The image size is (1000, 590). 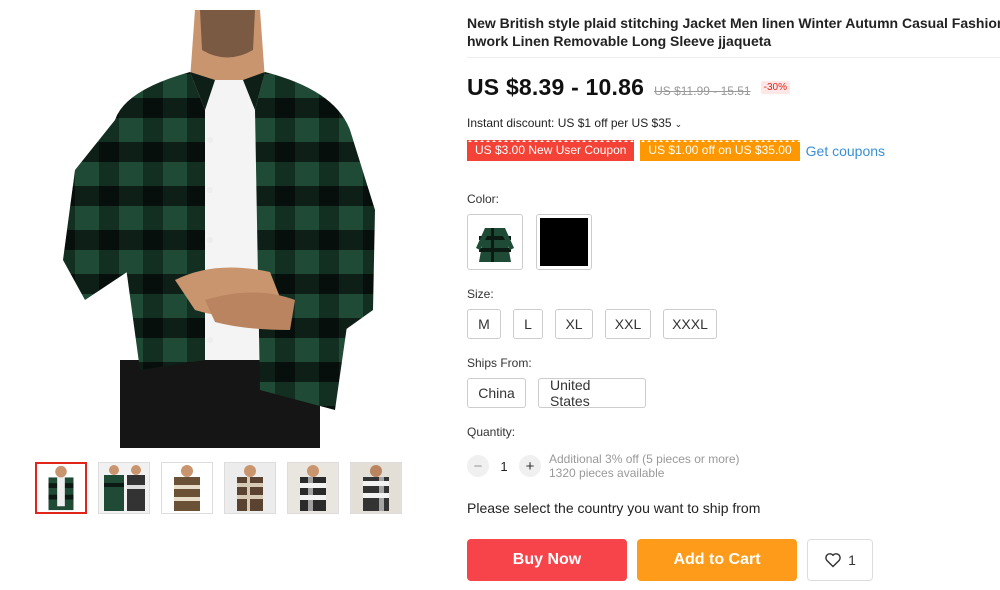 I want to click on price-row: US $8.39 - 10.86 US $11.99 - 15.51 -30%, so click(x=628, y=87).